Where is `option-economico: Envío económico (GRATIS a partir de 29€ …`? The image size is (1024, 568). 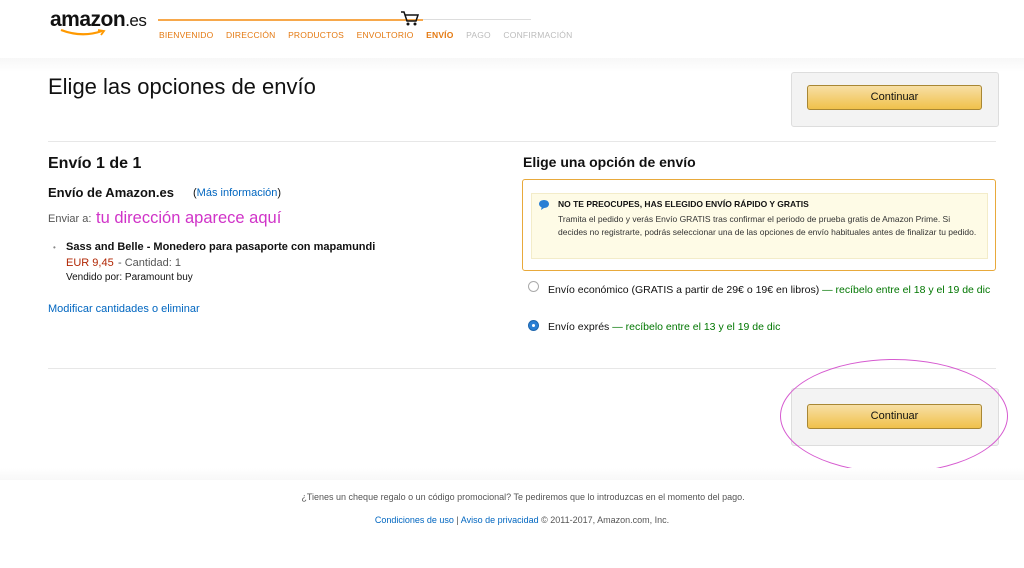
option-economico: Envío económico (GRATIS a partir de 29€ … is located at coordinates (772, 290).